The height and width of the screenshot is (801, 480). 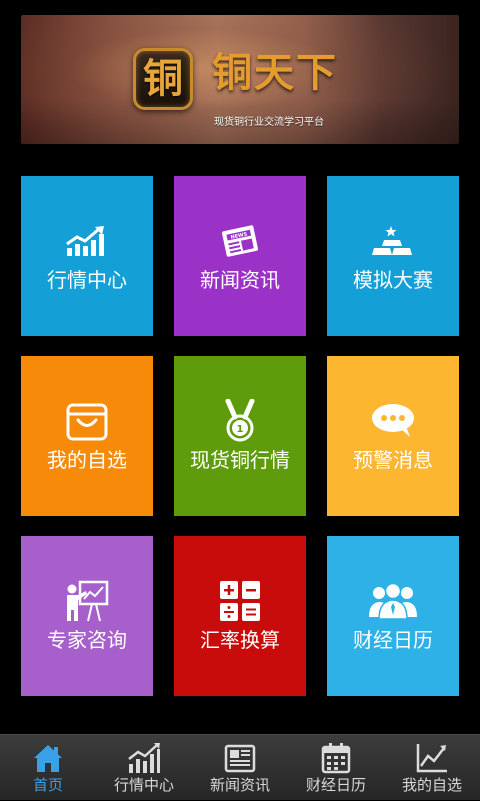 I want to click on newspaper-icon, so click(x=240, y=758).